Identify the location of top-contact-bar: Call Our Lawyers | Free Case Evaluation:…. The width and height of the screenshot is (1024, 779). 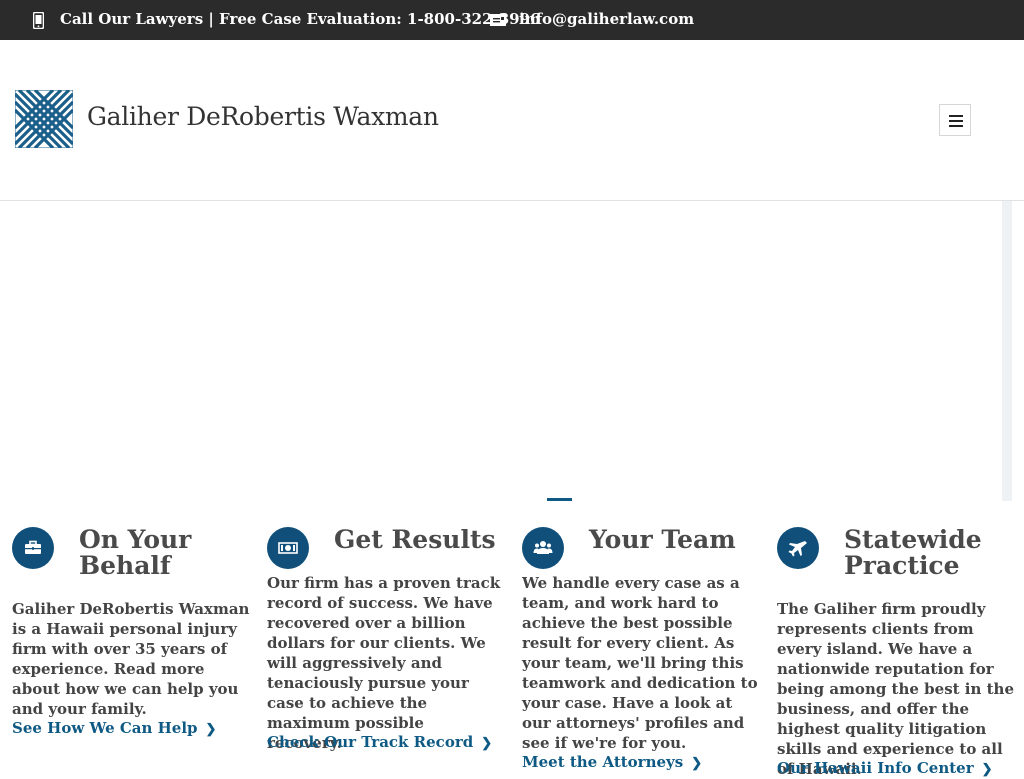
(512, 20).